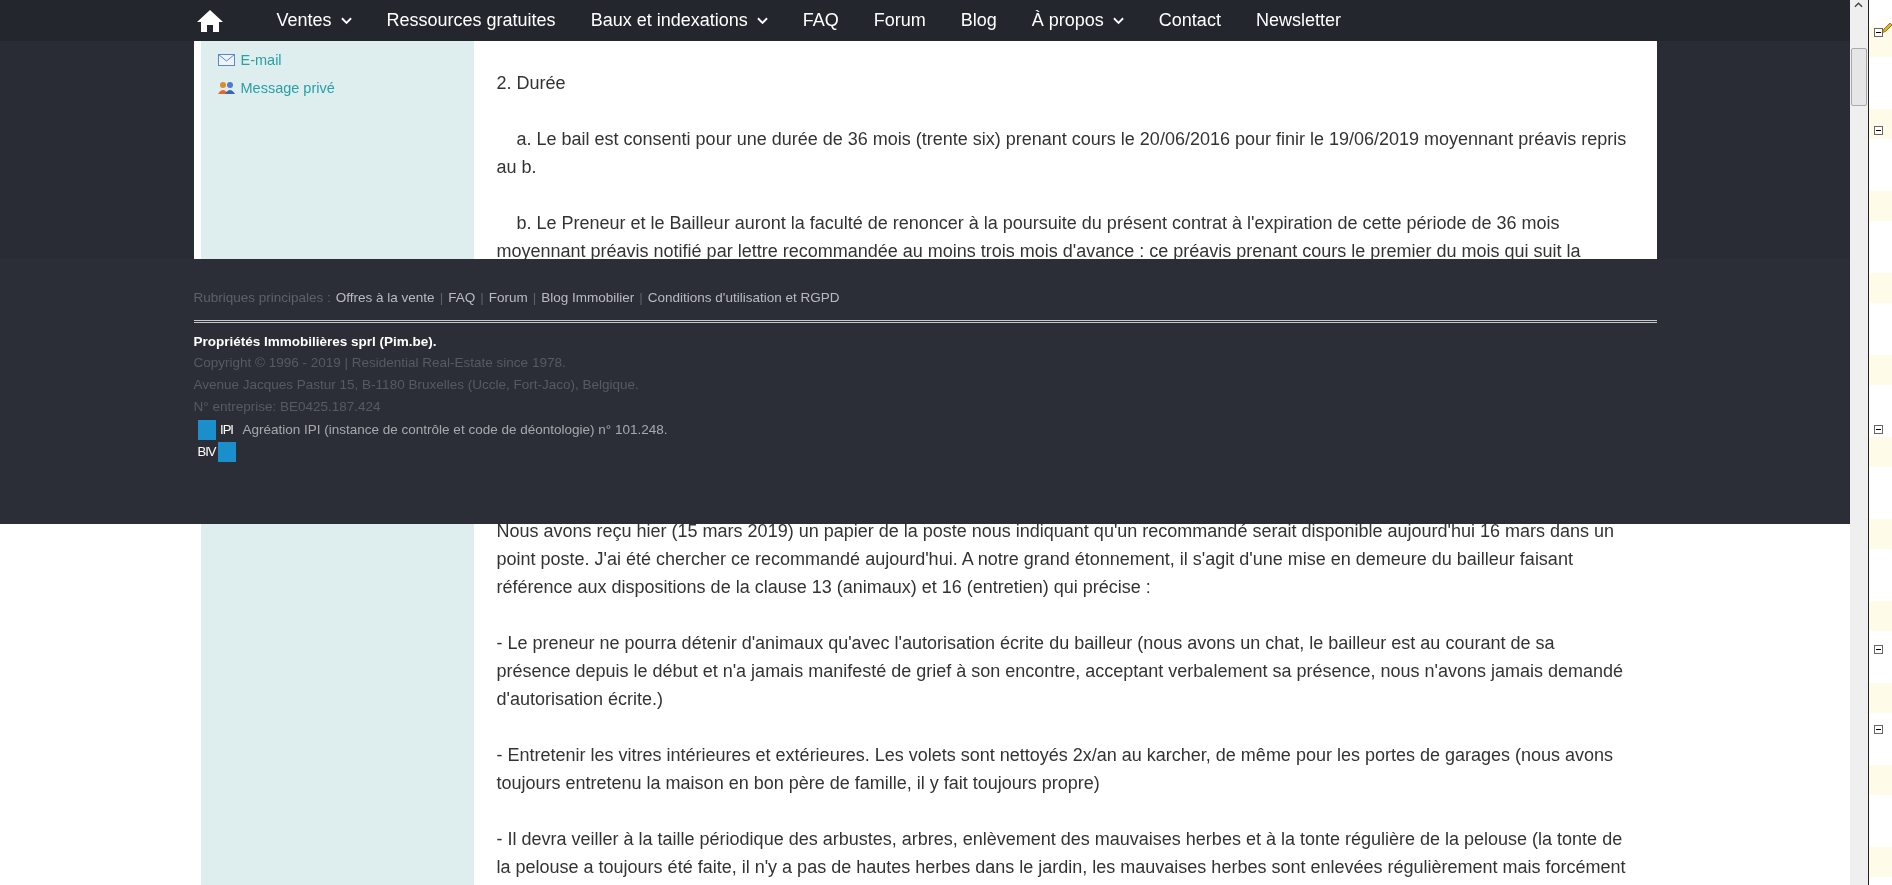 The image size is (1892, 885). Describe the element at coordinates (1056, 559) in the screenshot. I see `post-paragraph: Nous avons reçu hier (15 mars 2019) un papier de la poste nous indiquant qu'un recommandé serait disponible aujourd'hui 16 mars dans un point poste. J'ai été chercher ce recommandé aujourd'hui. A notre grand étonnement, il s'agit d'une mise en demeure du bailleur faisant référence aux dispositions de la clause 13 (animaux) et 16 (entretien) qui précise :` at that location.